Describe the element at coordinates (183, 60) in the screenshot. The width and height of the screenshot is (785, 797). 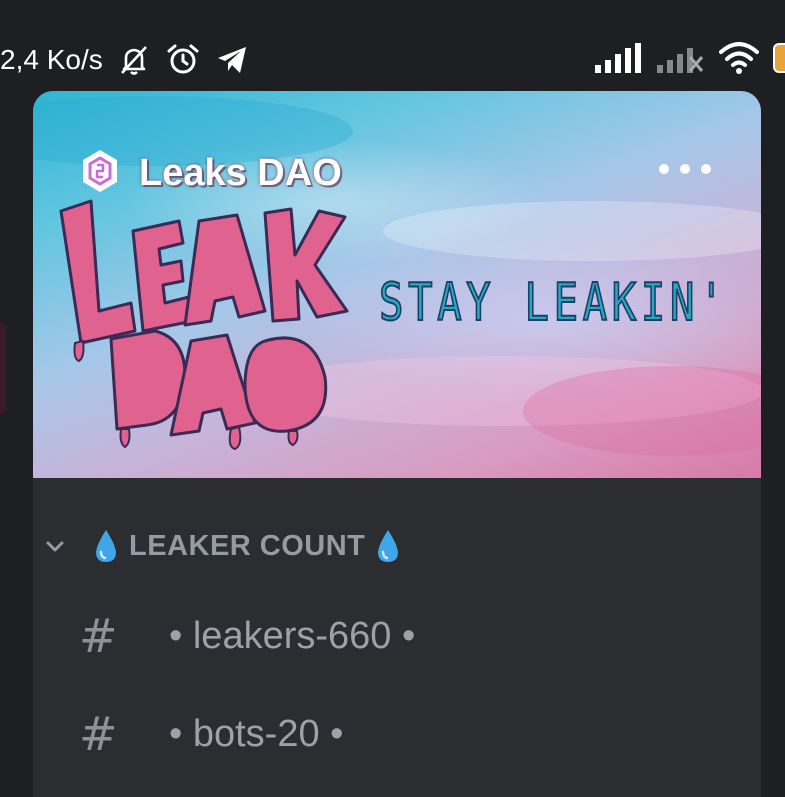
I see `alarm-icon` at that location.